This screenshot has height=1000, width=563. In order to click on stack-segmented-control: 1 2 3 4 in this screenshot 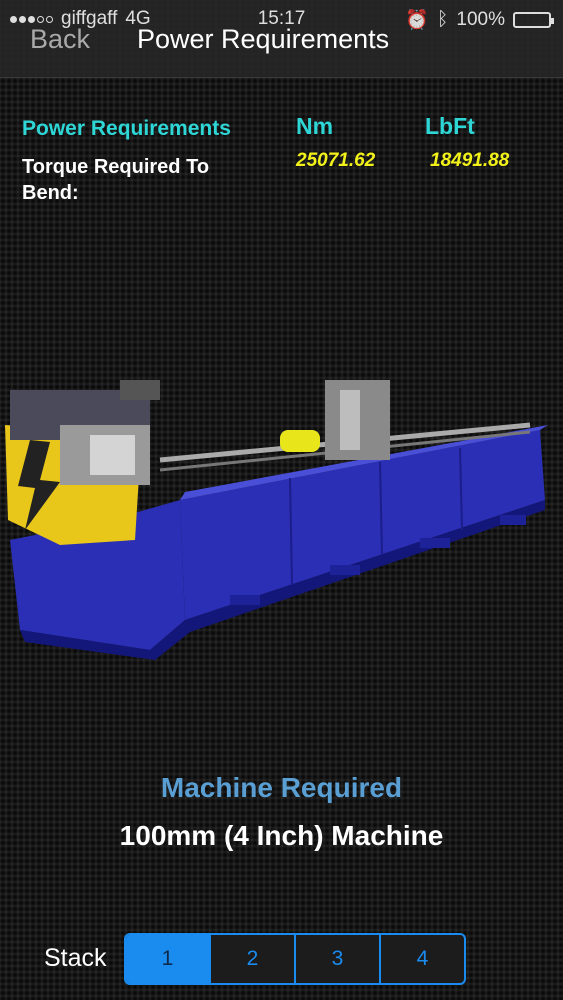, I will do `click(295, 959)`.